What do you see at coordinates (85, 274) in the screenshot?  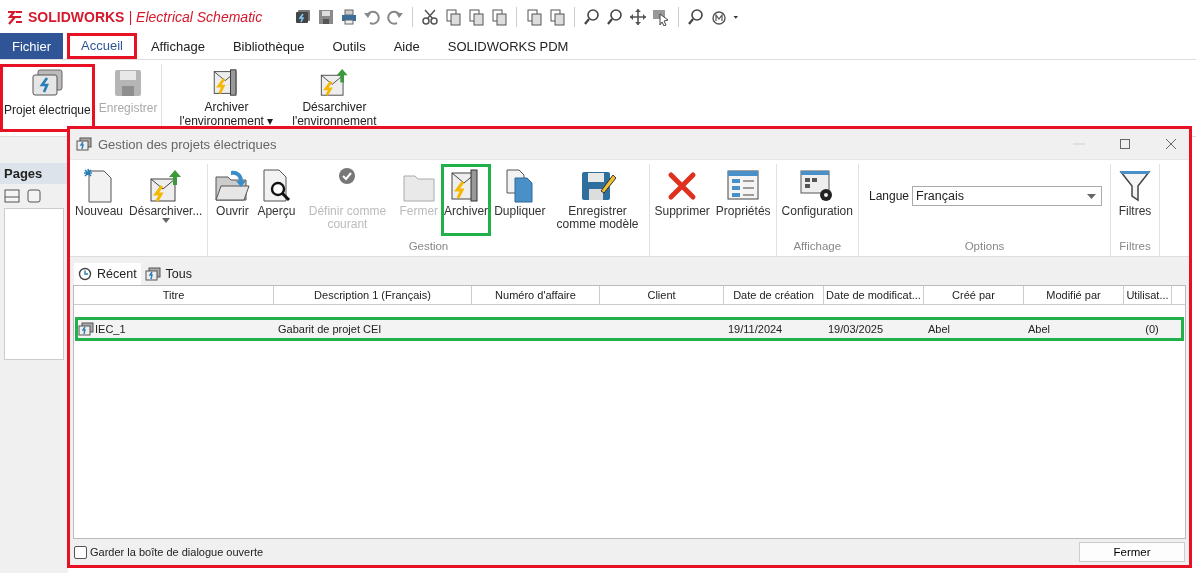 I see `clock-icon` at bounding box center [85, 274].